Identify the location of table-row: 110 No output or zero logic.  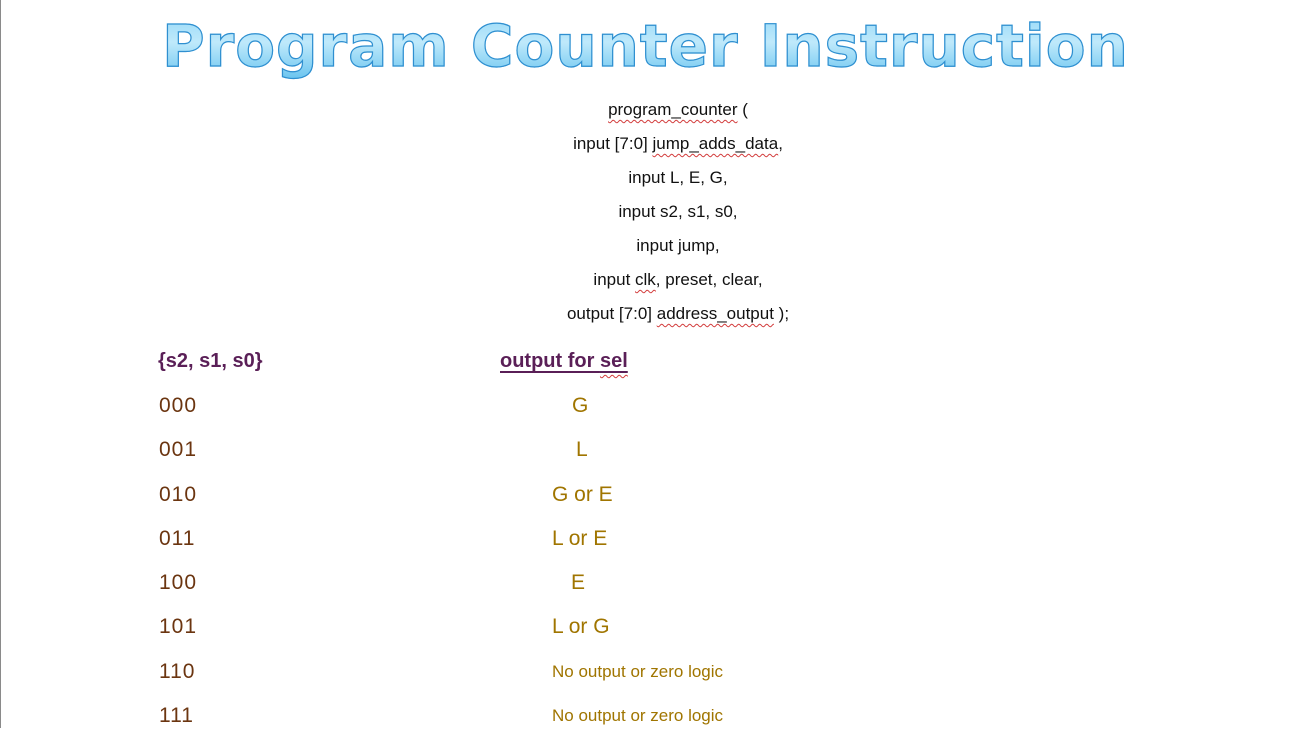
(645, 677).